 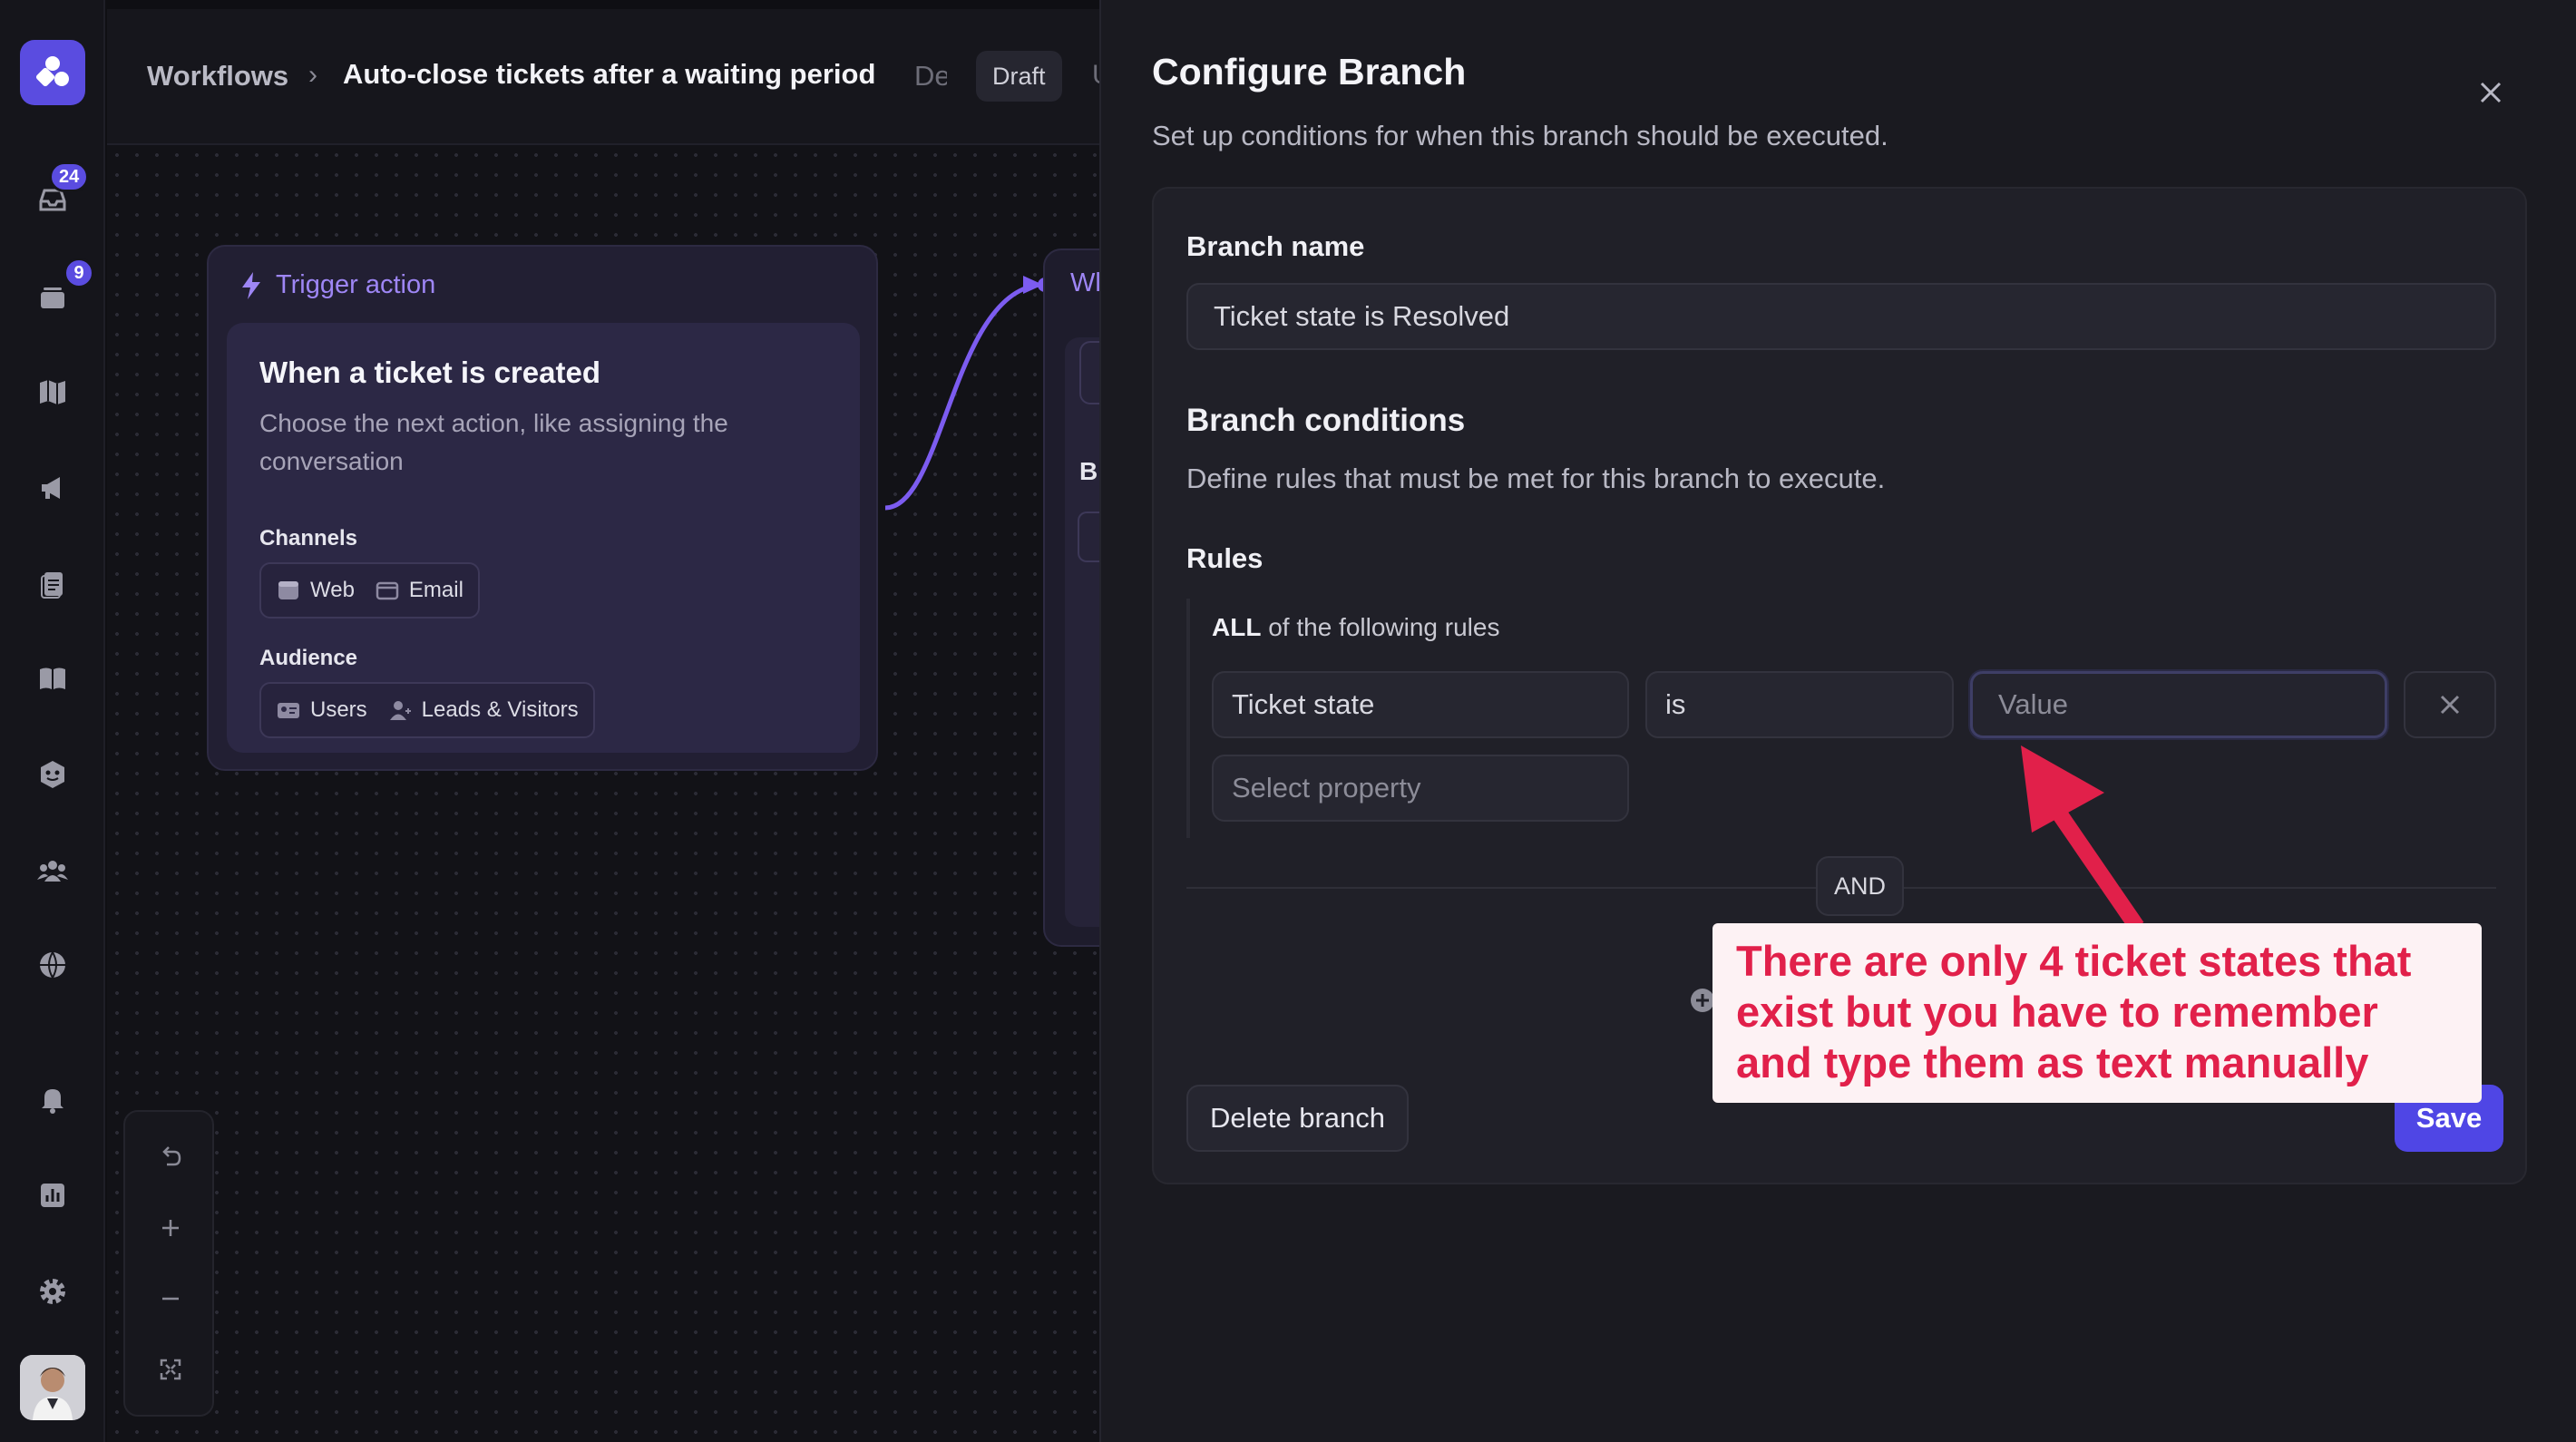 What do you see at coordinates (1237, 627) in the screenshot?
I see `rules-mode-all: ALL` at bounding box center [1237, 627].